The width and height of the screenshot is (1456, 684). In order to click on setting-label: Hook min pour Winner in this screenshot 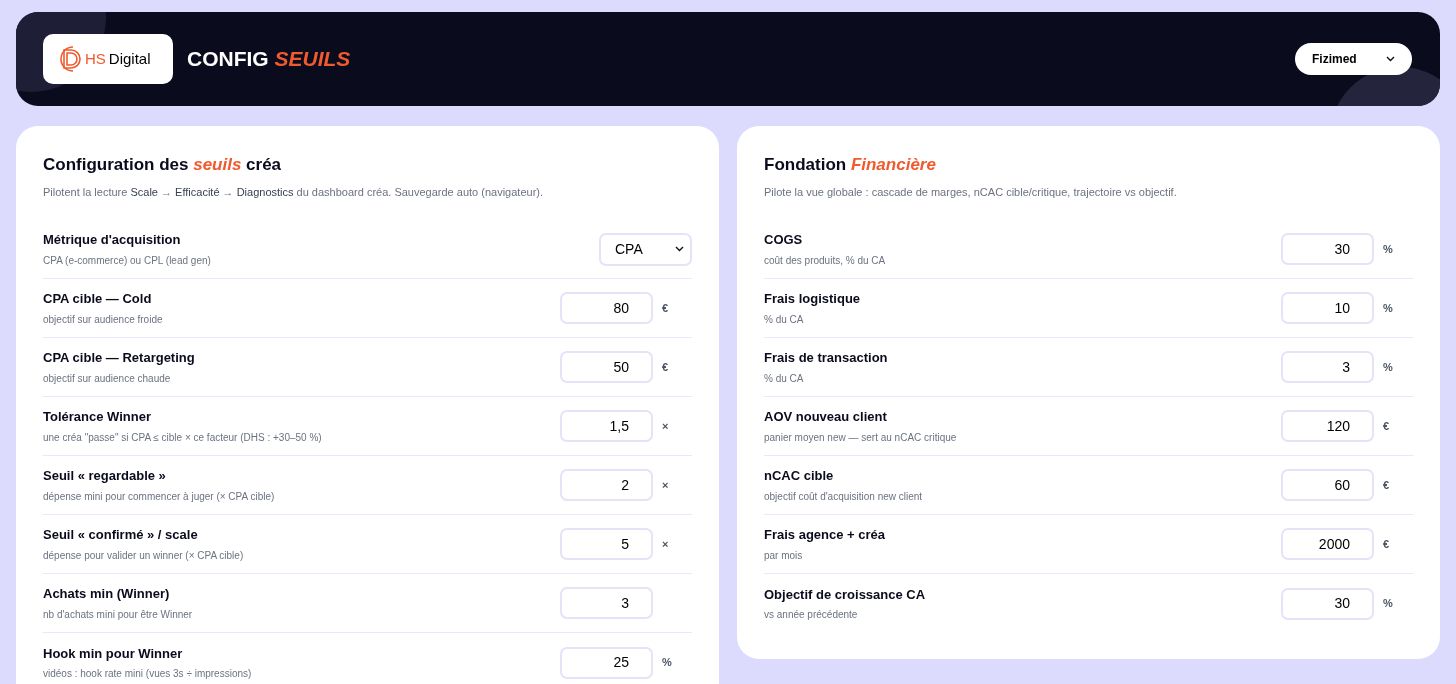, I will do `click(113, 653)`.